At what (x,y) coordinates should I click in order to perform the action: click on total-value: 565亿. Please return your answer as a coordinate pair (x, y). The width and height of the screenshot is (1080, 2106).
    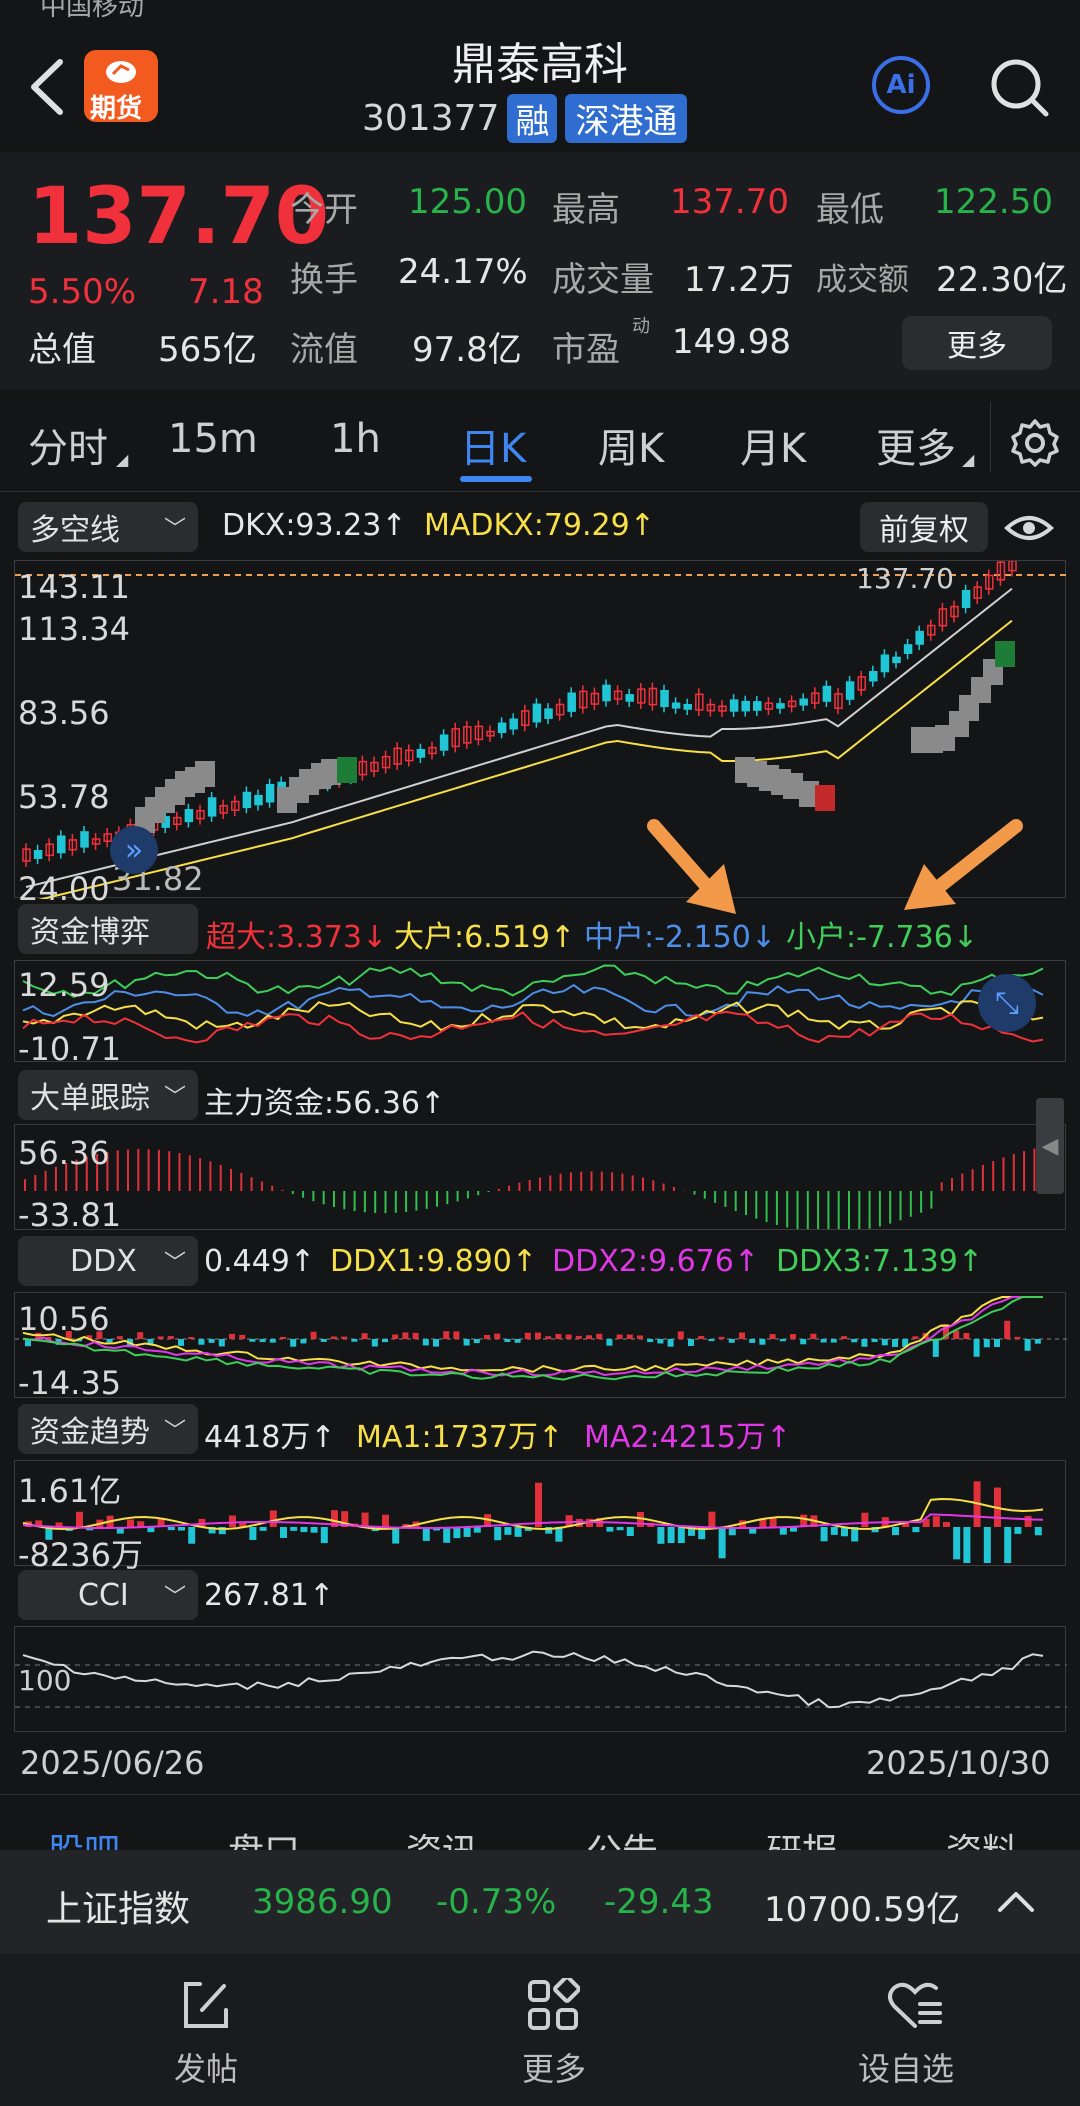
    Looking at the image, I should click on (207, 350).